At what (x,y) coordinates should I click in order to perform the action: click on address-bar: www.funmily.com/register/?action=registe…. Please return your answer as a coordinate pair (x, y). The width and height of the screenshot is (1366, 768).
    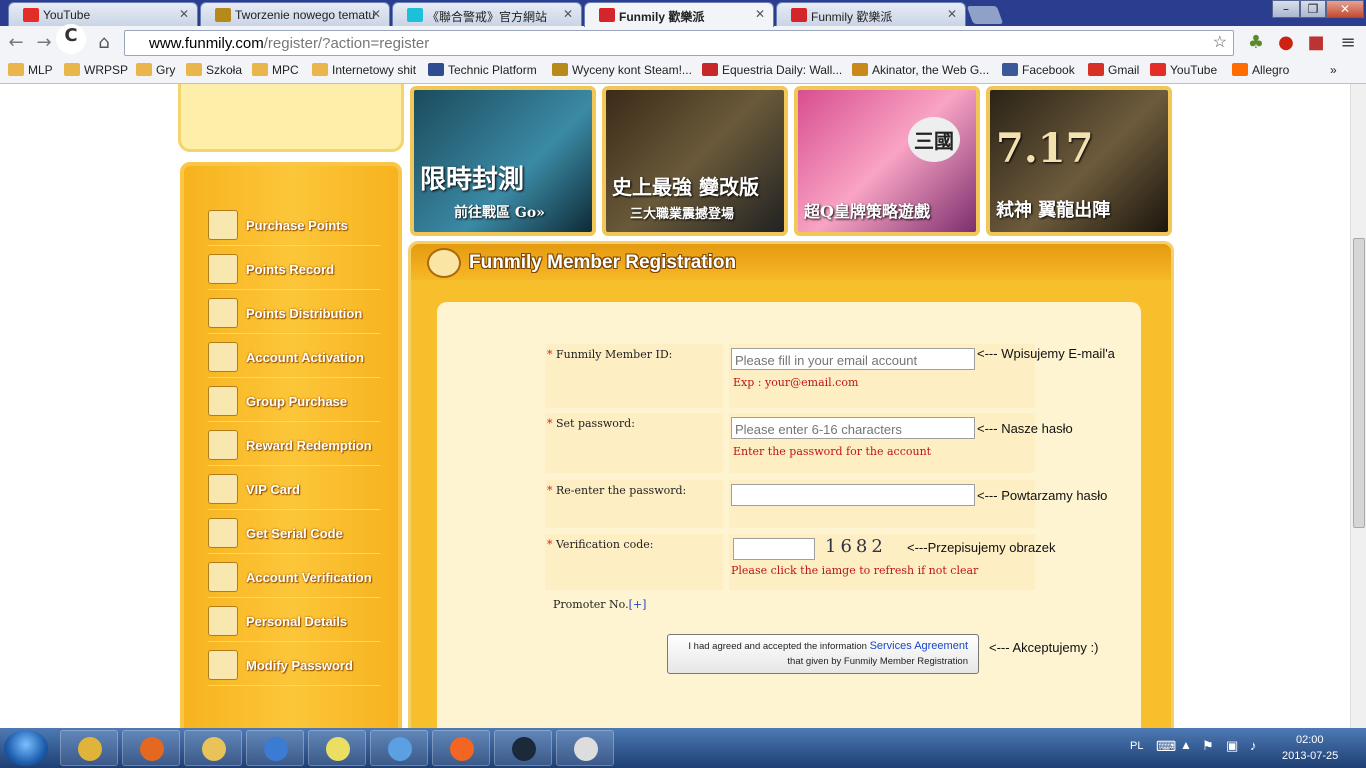
    Looking at the image, I should click on (679, 43).